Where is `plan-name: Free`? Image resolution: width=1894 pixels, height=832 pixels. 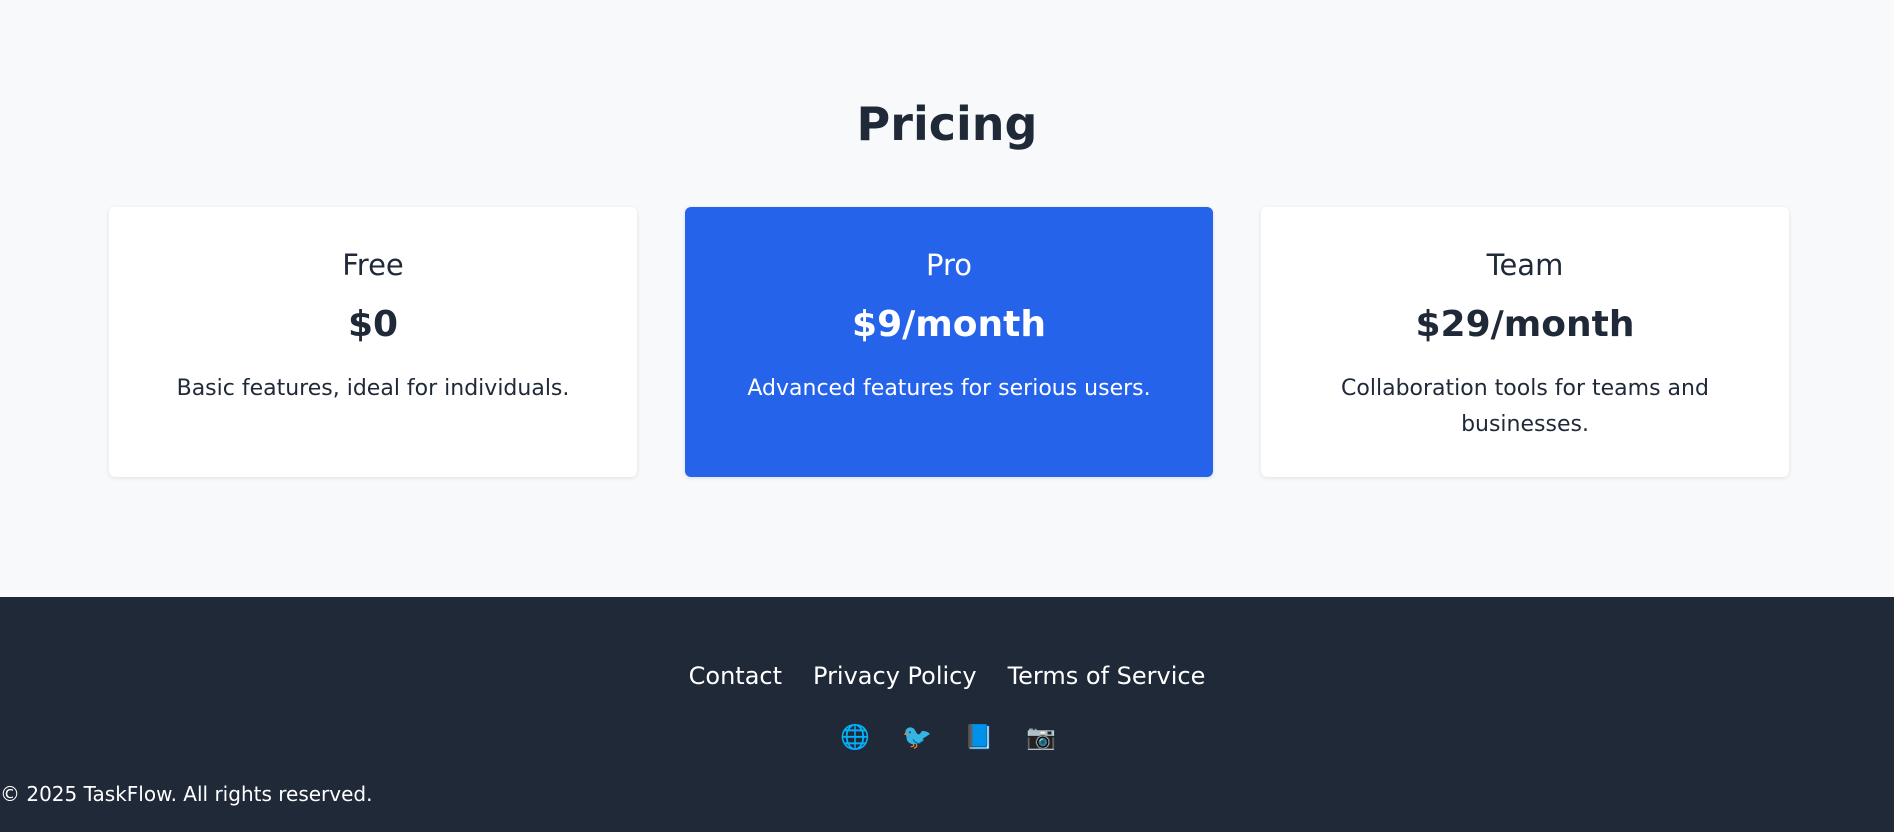 plan-name: Free is located at coordinates (373, 265).